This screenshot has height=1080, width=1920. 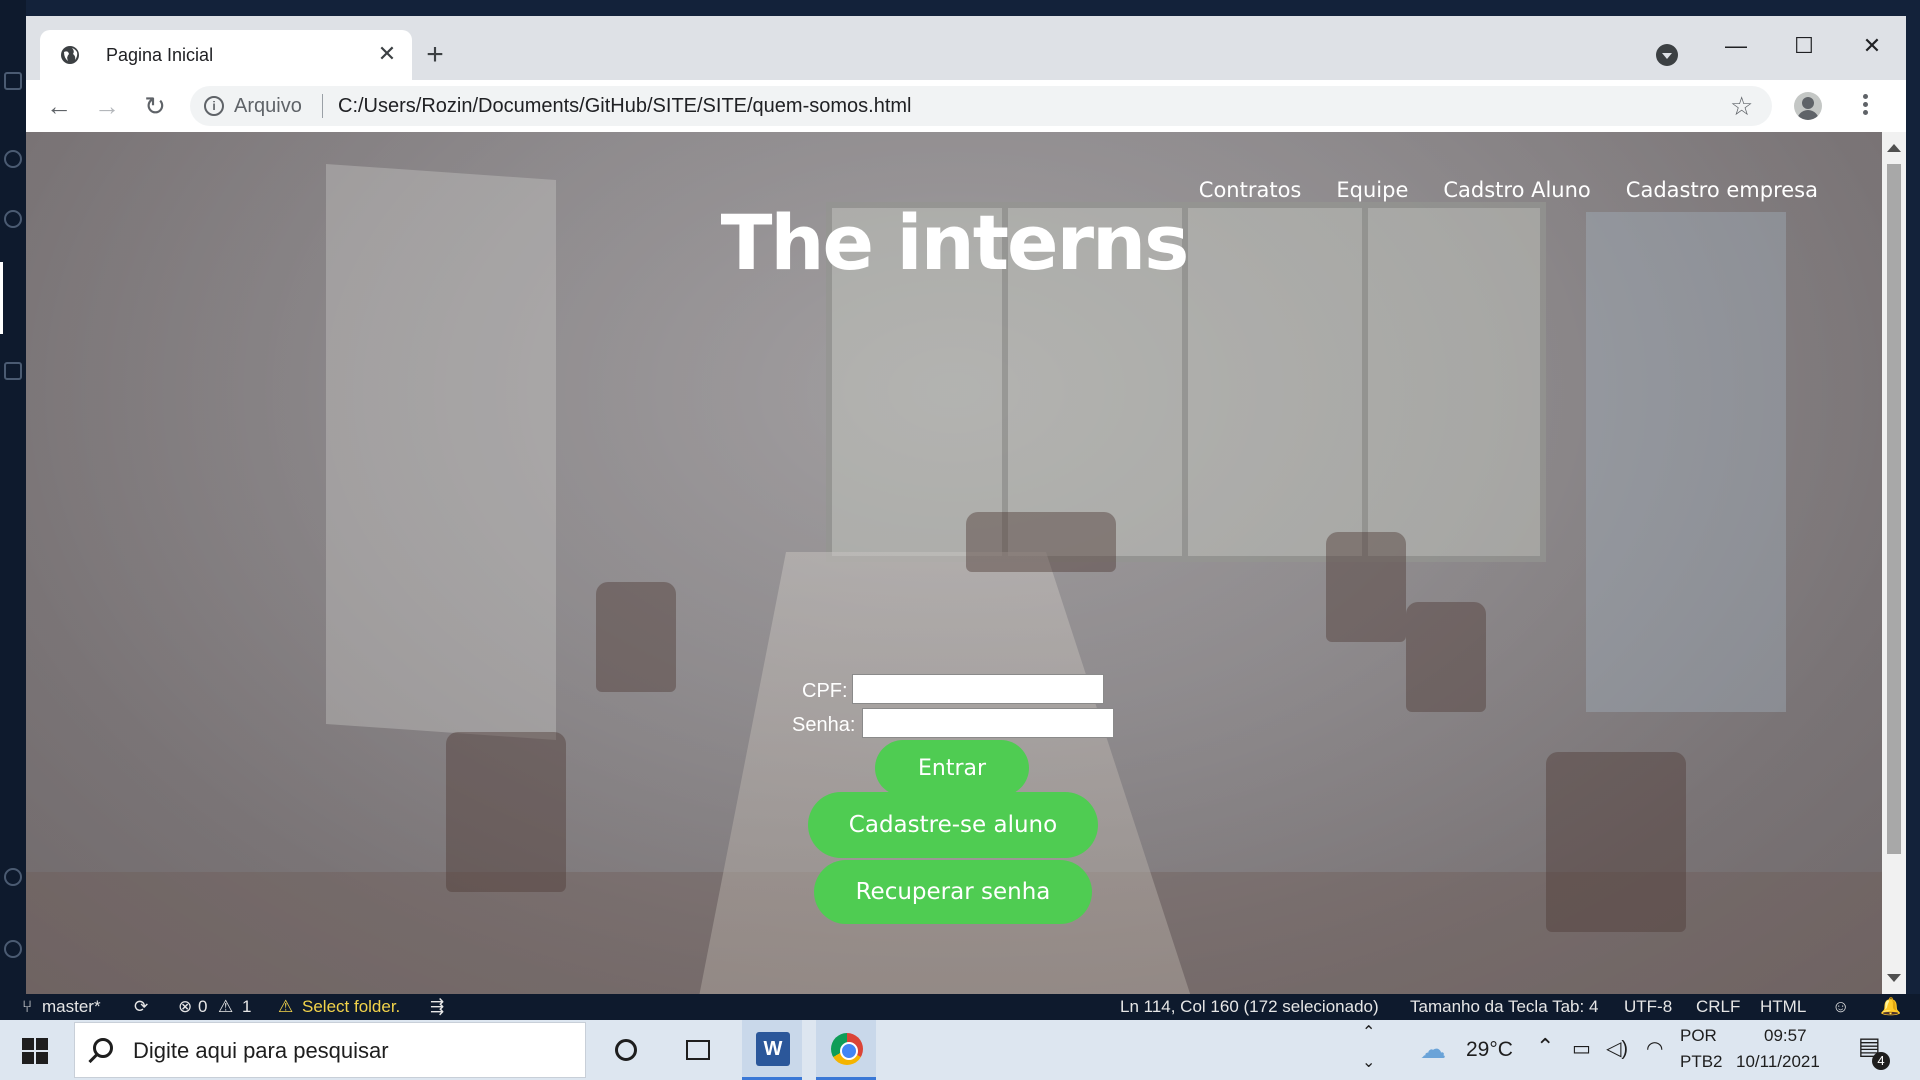 What do you see at coordinates (1785, 1036) in the screenshot?
I see `clock-time: 09:57` at bounding box center [1785, 1036].